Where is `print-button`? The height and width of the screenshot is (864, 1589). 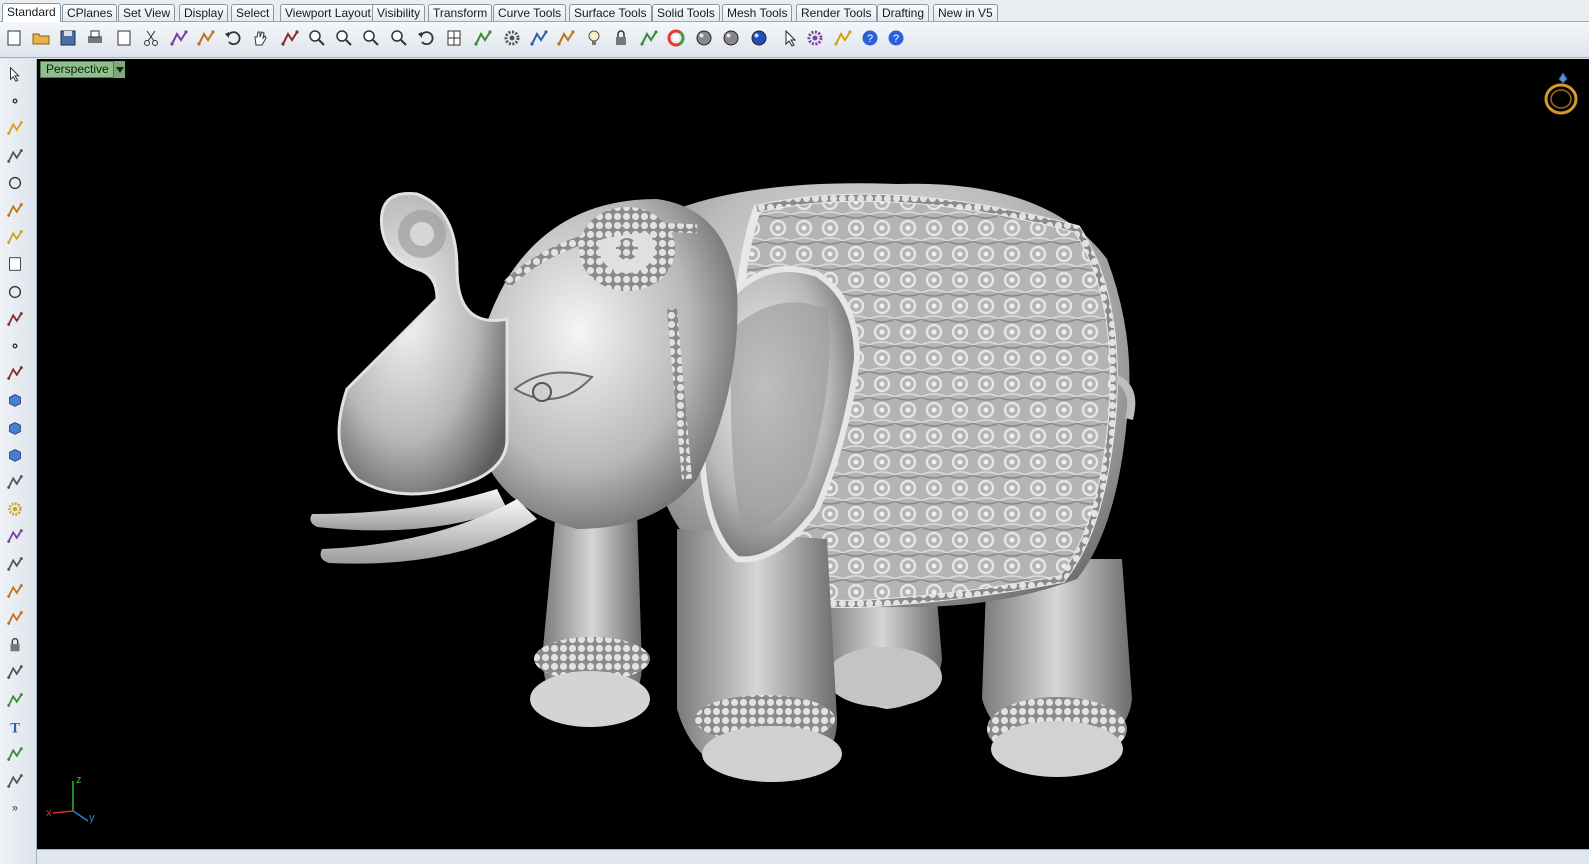
print-button is located at coordinates (95, 38).